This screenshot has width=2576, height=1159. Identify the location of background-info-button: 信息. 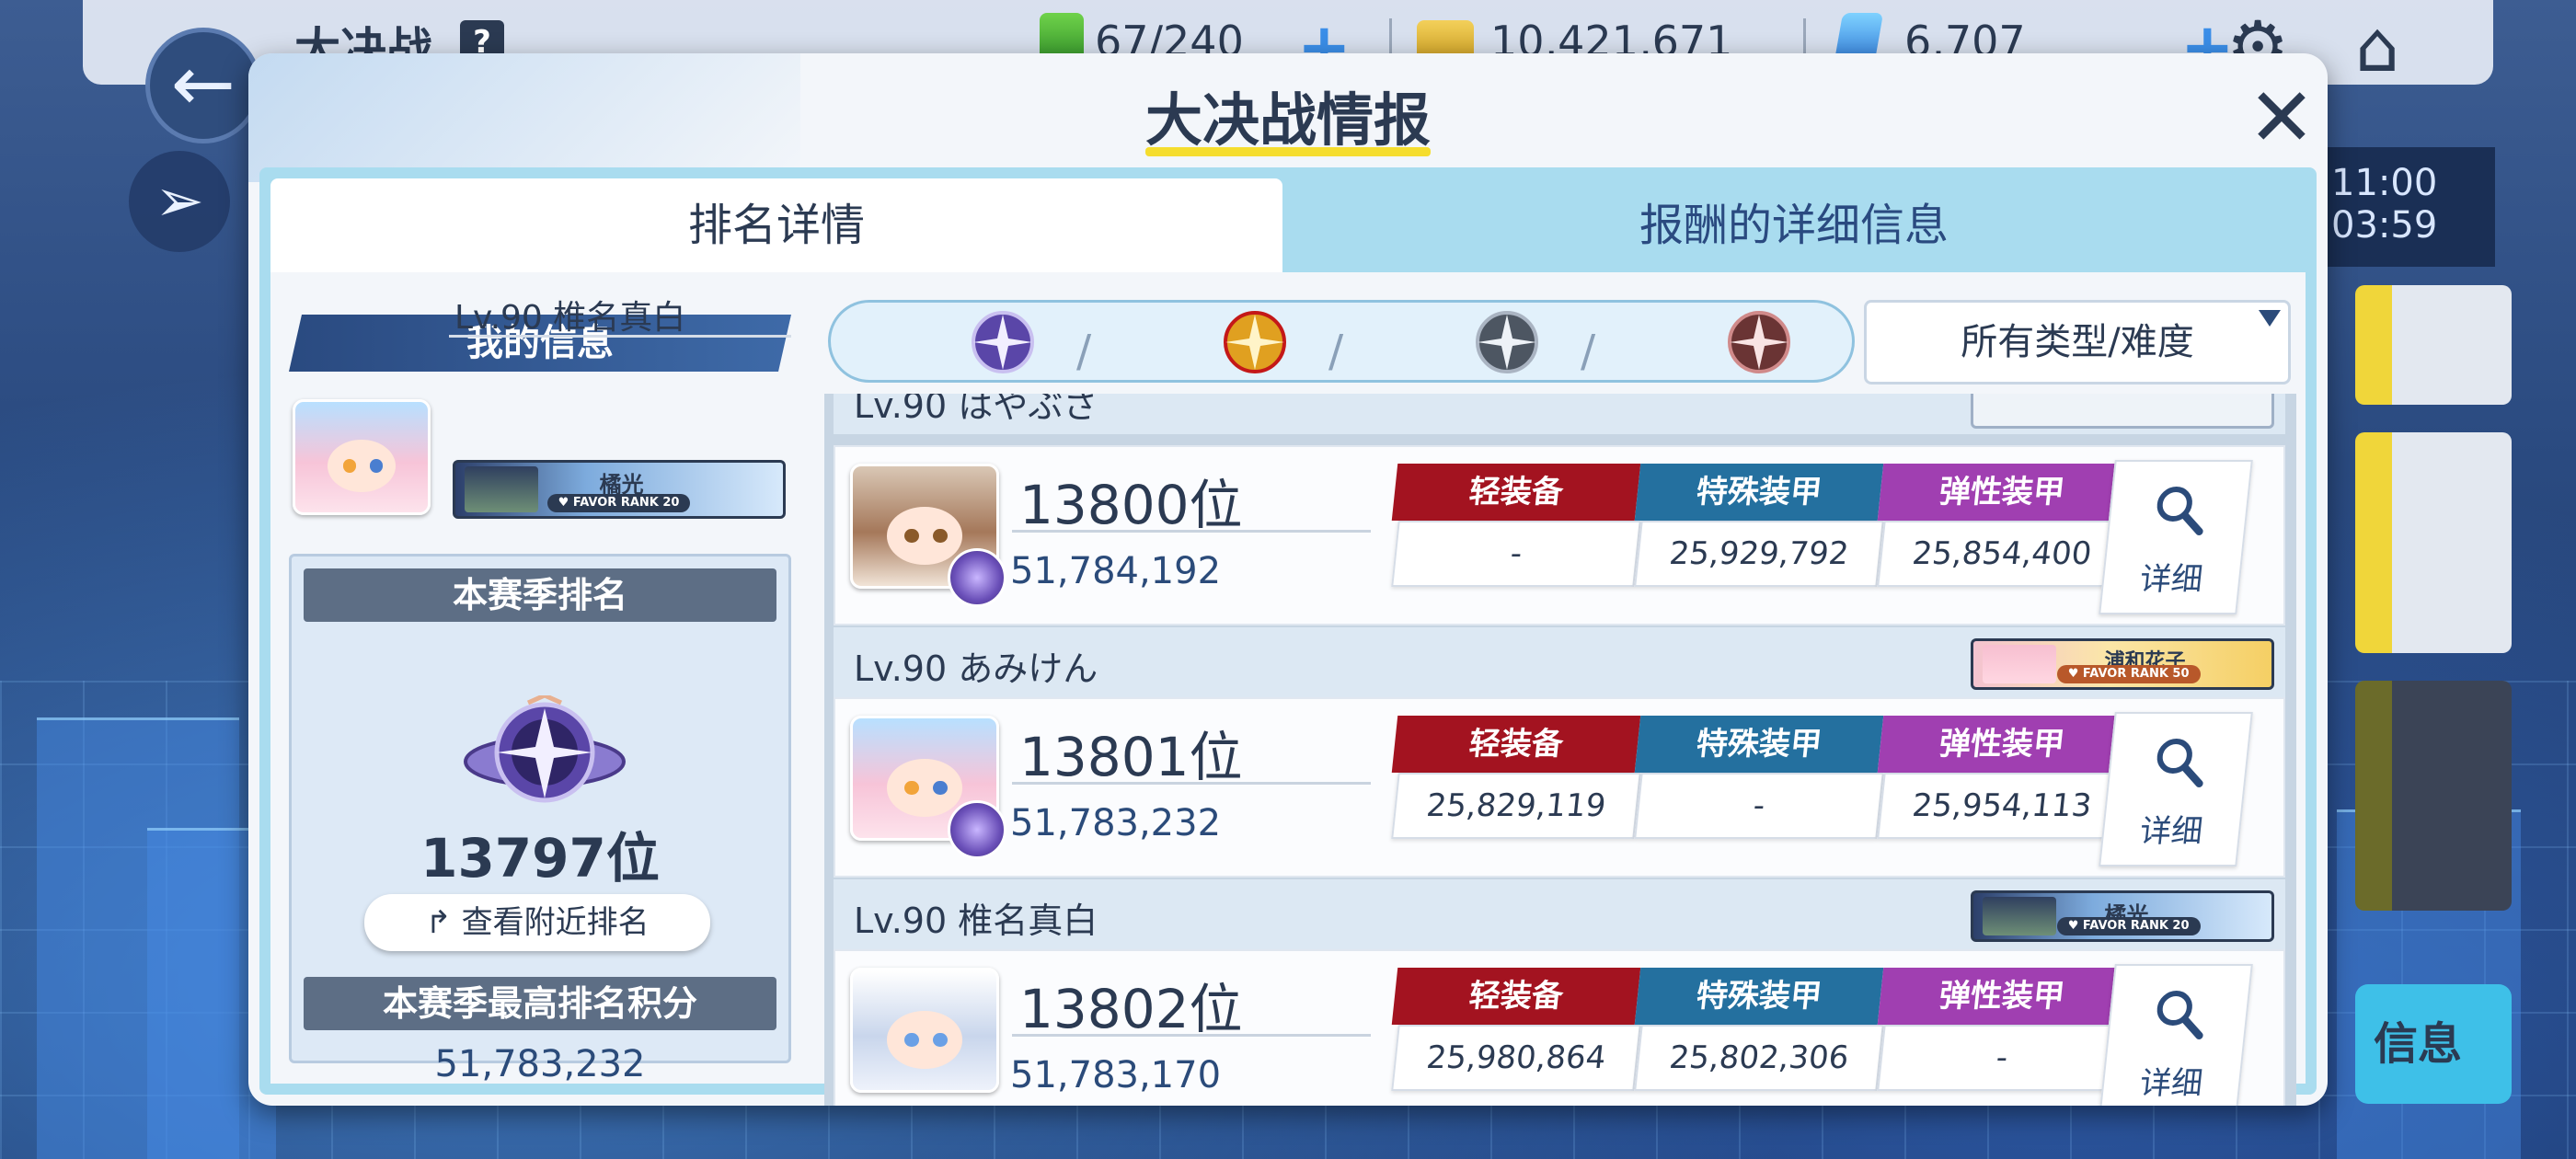
(2433, 1044).